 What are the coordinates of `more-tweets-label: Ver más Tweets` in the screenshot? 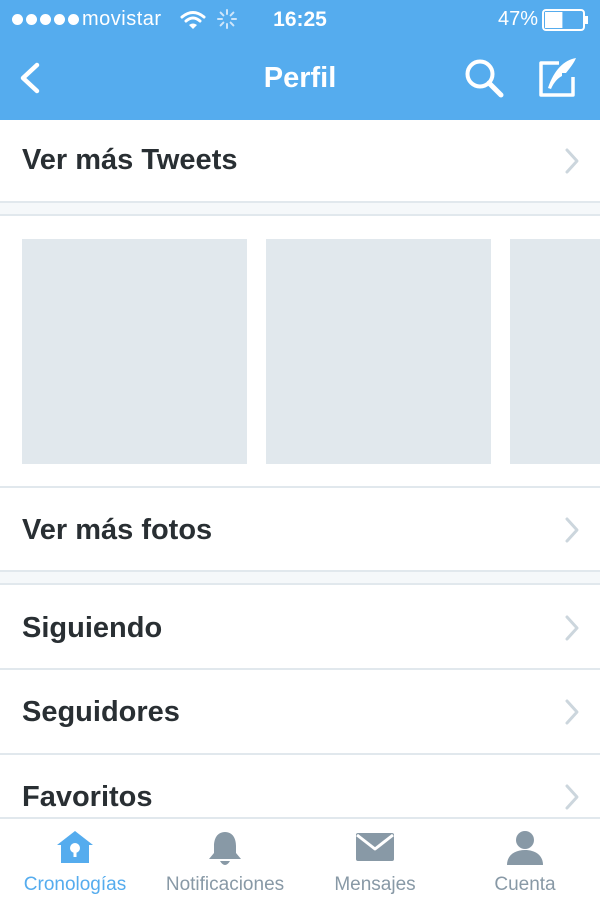 It's located at (130, 160).